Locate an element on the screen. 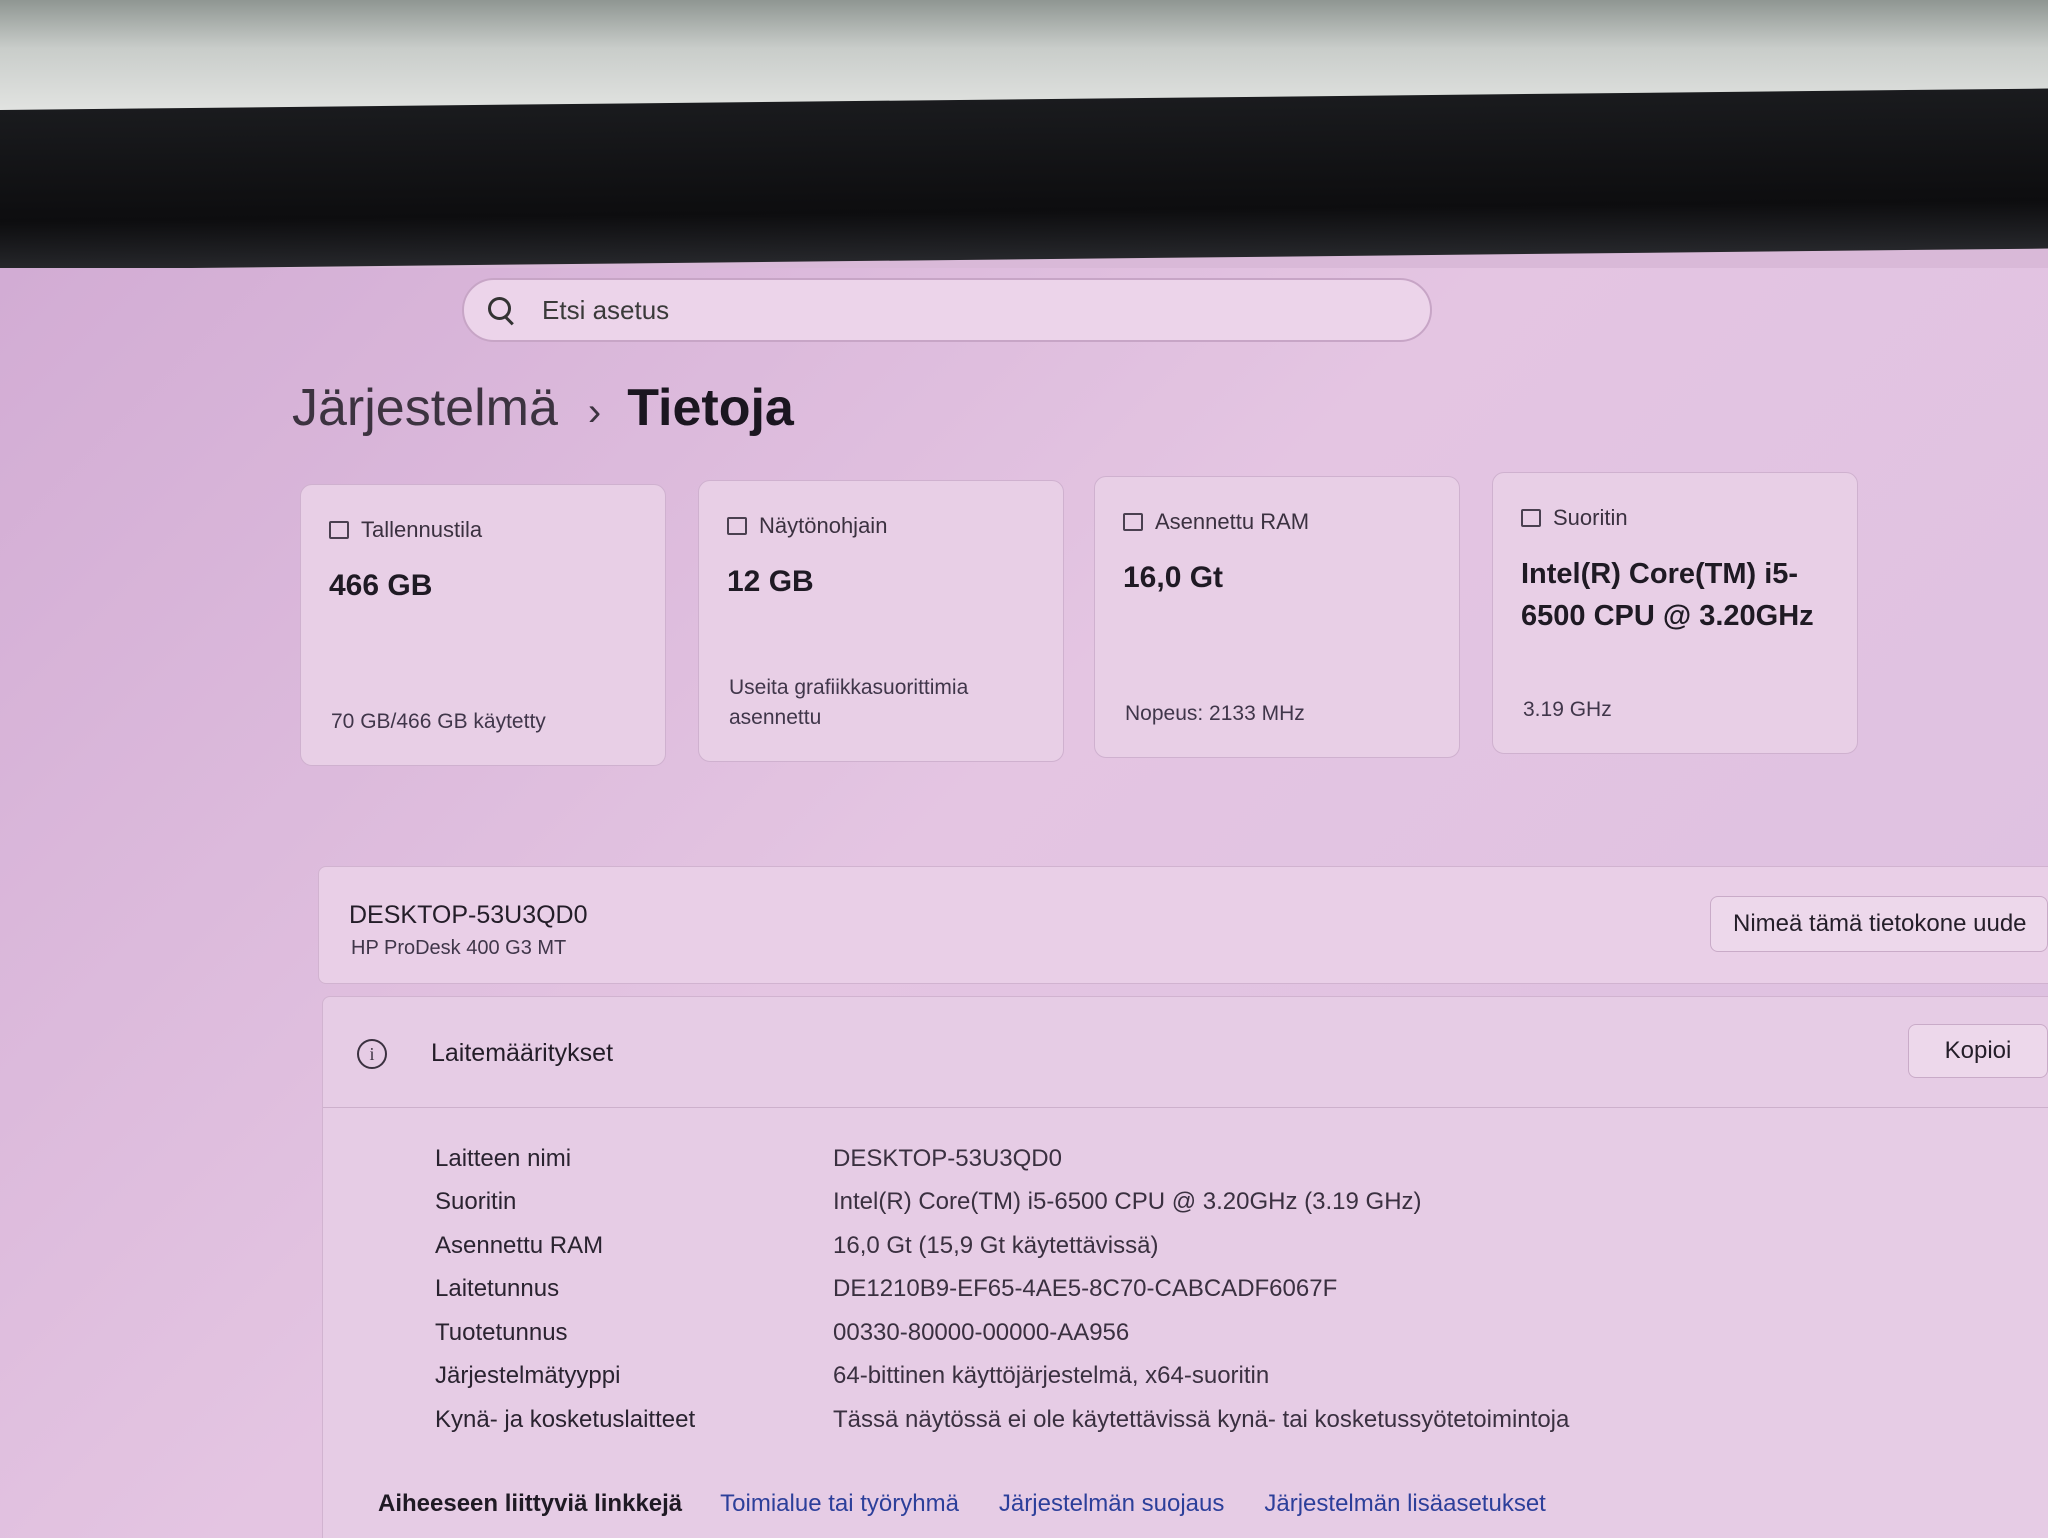 The width and height of the screenshot is (2048, 1538). search-icon is located at coordinates (501, 310).